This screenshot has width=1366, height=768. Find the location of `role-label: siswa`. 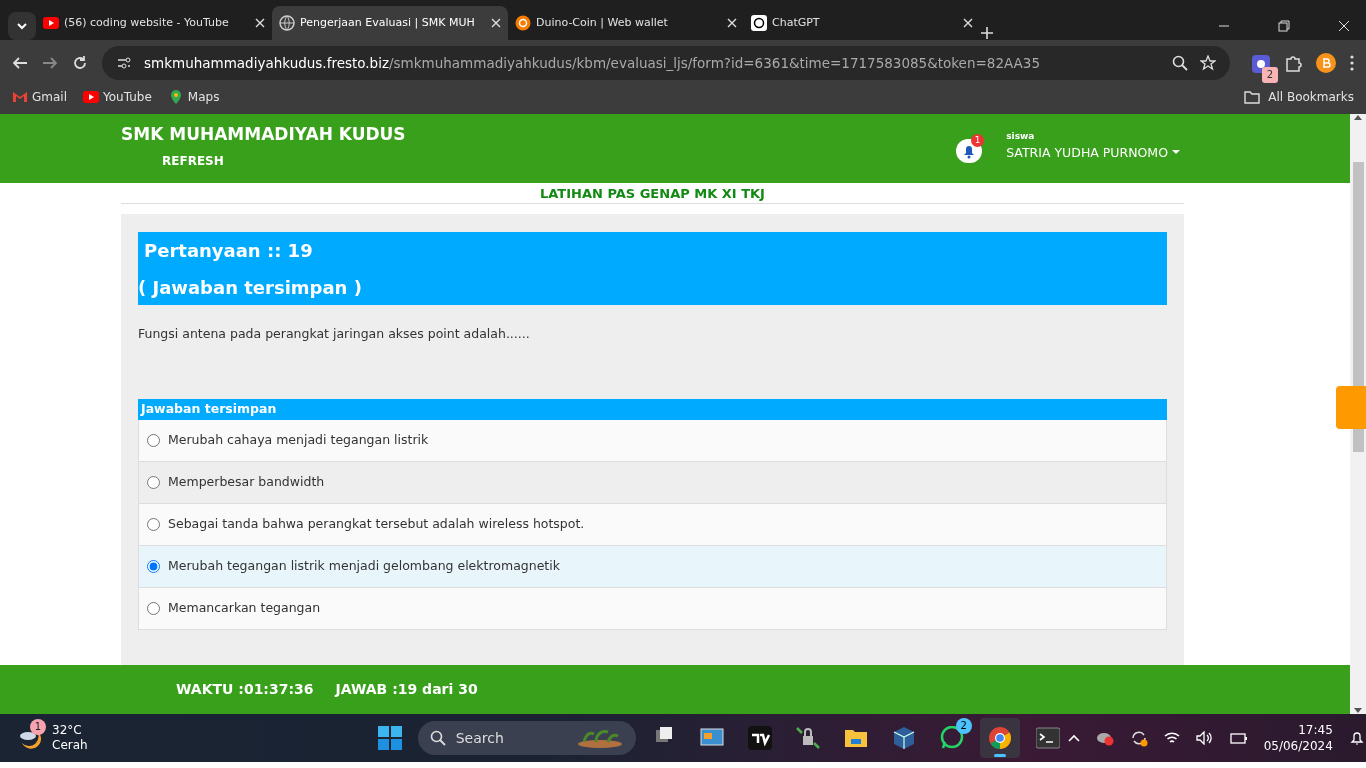

role-label: siswa is located at coordinates (1021, 136).